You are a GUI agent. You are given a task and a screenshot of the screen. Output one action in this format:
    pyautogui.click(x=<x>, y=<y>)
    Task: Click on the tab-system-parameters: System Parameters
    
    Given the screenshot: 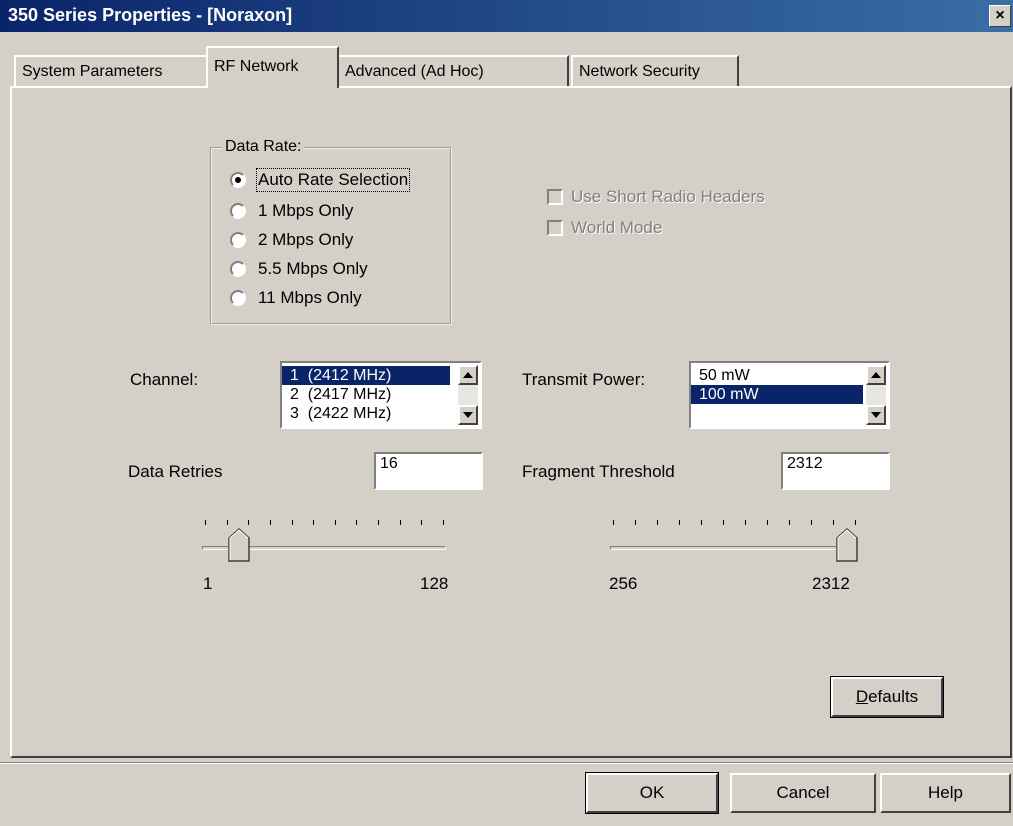 What is the action you would take?
    pyautogui.click(x=112, y=71)
    